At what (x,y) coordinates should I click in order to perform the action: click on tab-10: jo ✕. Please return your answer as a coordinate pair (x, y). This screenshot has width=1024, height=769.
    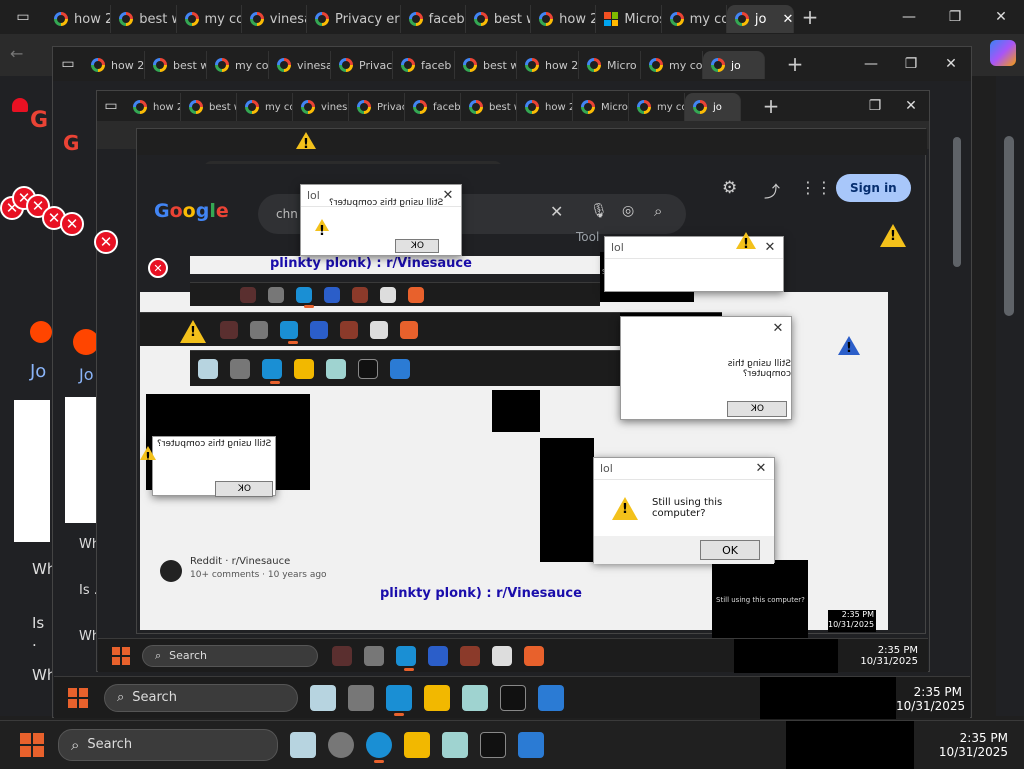
    Looking at the image, I should click on (760, 19).